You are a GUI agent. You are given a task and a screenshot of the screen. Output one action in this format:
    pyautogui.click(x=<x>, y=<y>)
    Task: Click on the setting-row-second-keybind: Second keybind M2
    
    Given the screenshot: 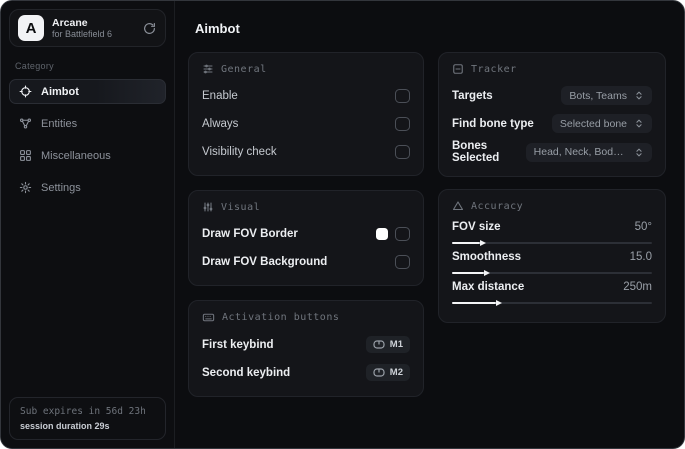 What is the action you would take?
    pyautogui.click(x=306, y=372)
    